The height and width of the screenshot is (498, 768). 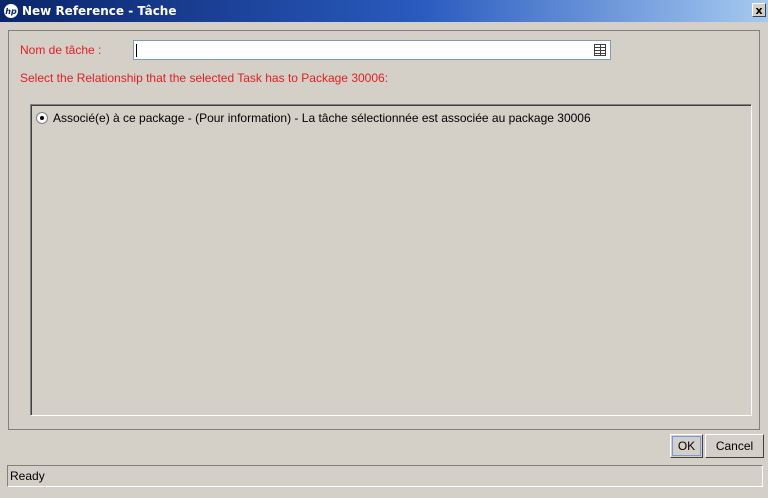 I want to click on close-button: x, so click(x=759, y=10).